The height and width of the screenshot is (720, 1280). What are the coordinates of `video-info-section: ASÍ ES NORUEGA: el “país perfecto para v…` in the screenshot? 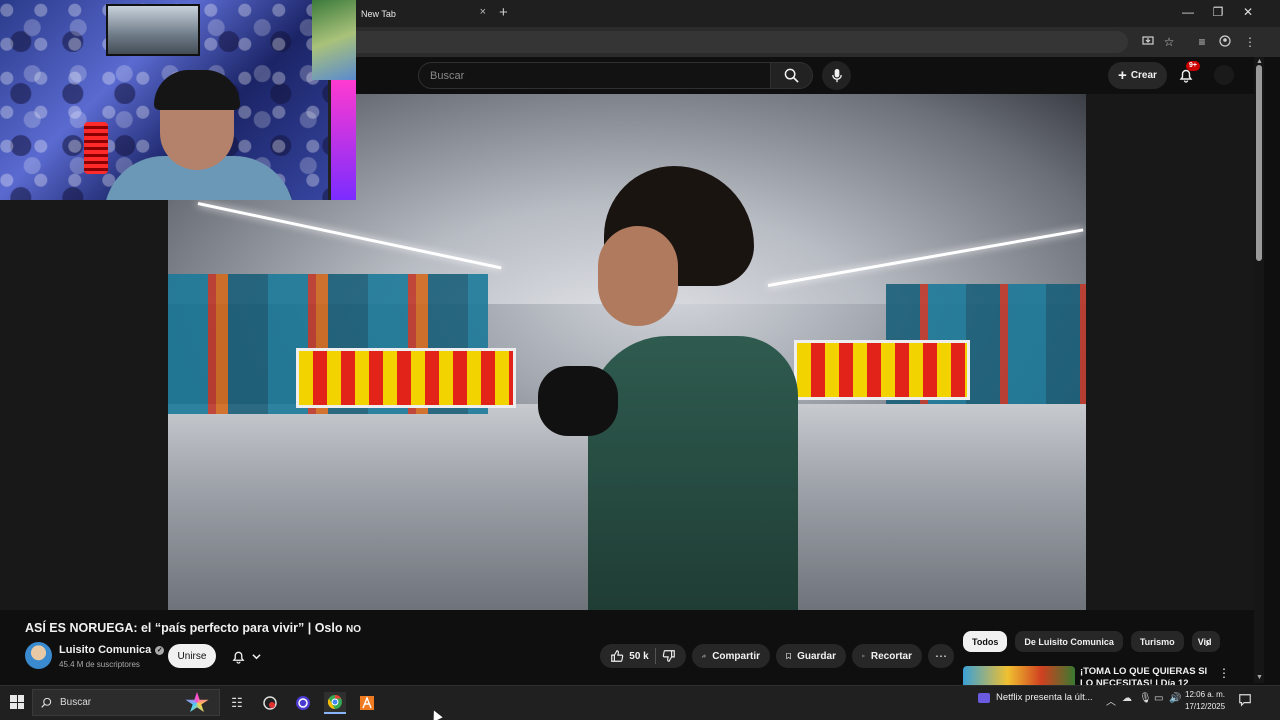 It's located at (627, 648).